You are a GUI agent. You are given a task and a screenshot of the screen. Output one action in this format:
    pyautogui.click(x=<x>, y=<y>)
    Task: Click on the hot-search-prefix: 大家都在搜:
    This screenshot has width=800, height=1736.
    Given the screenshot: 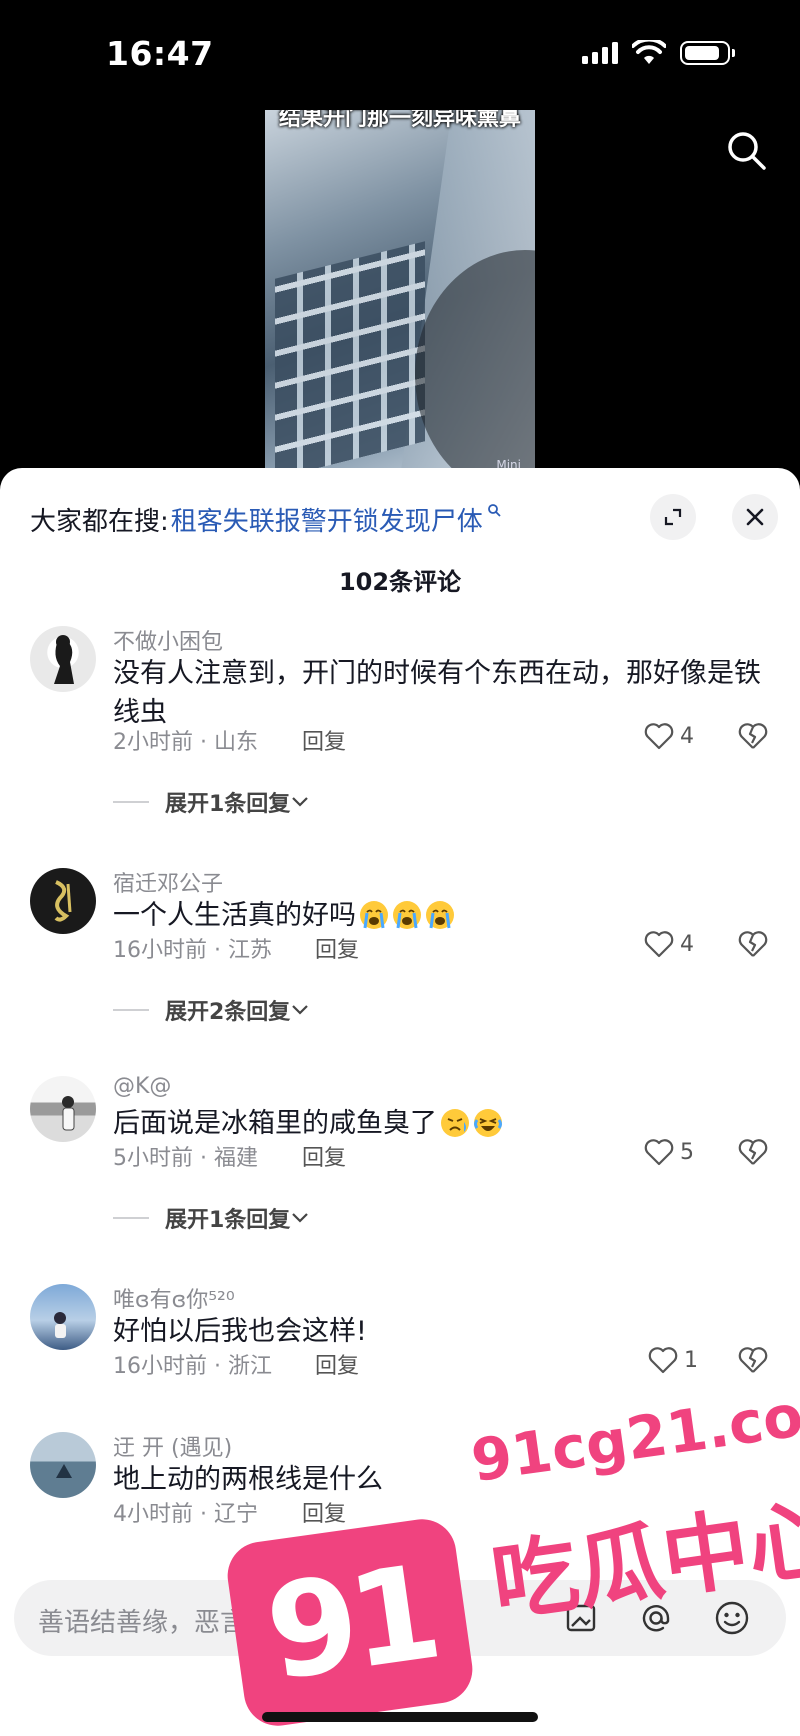 What is the action you would take?
    pyautogui.click(x=99, y=521)
    